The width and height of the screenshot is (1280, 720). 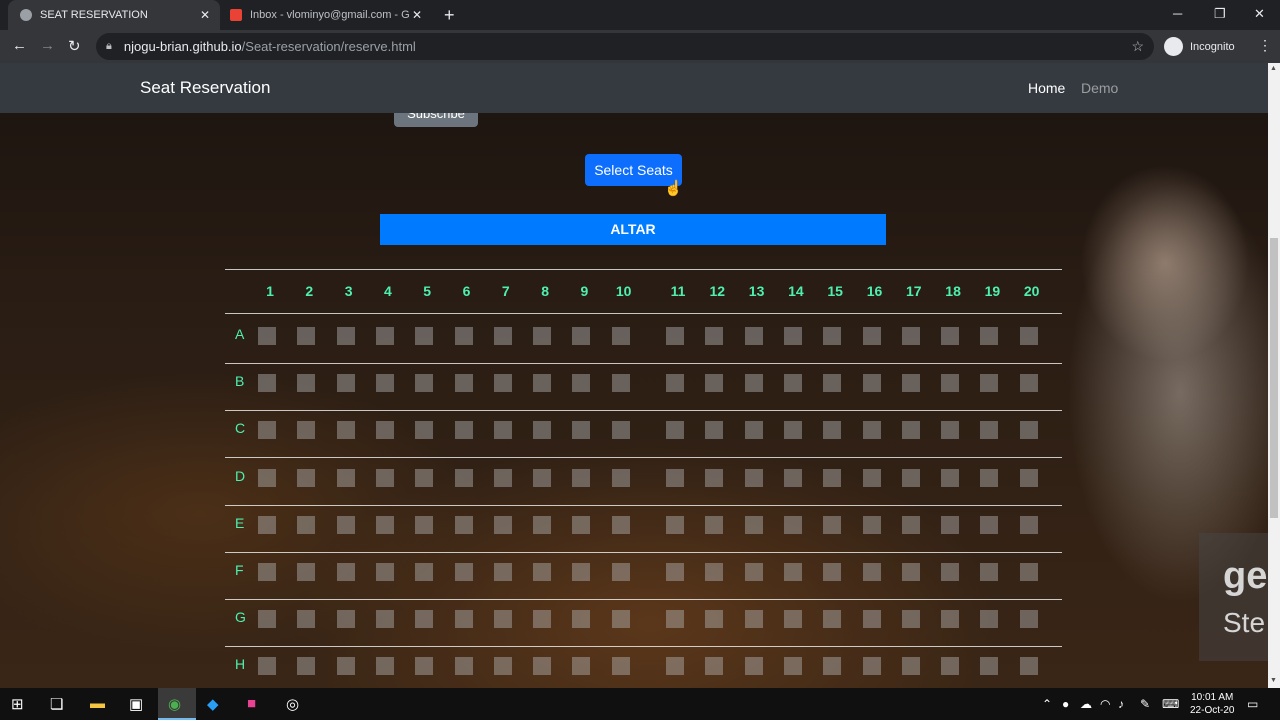 I want to click on subscribe-button: Subscribe, so click(x=436, y=120).